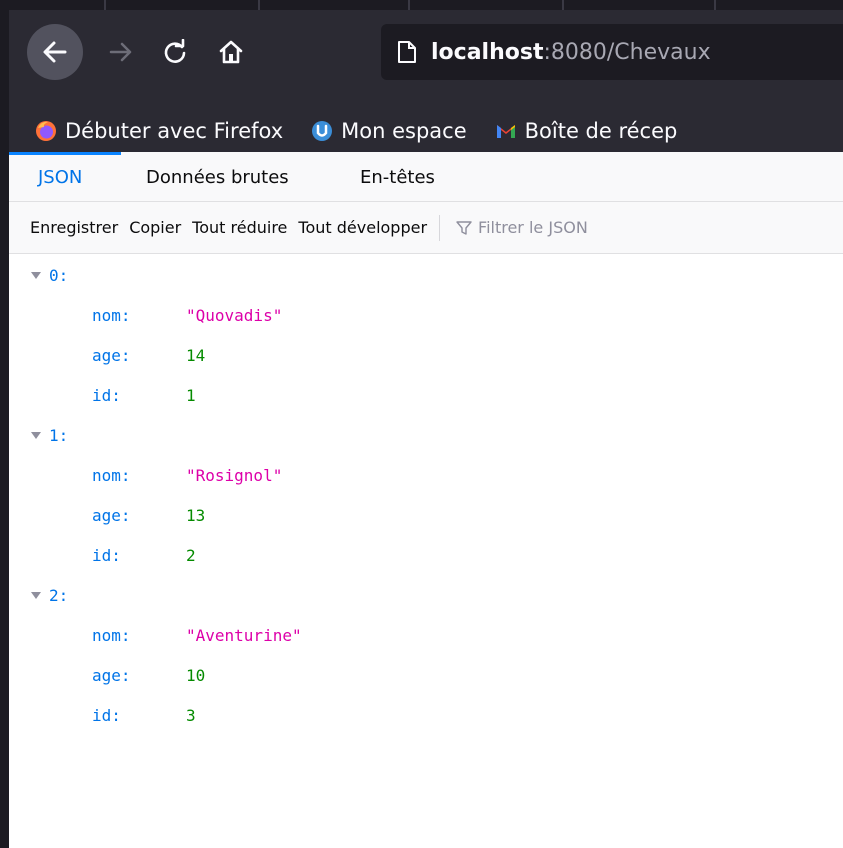 The image size is (843, 848). Describe the element at coordinates (407, 52) in the screenshot. I see `page-icon` at that location.